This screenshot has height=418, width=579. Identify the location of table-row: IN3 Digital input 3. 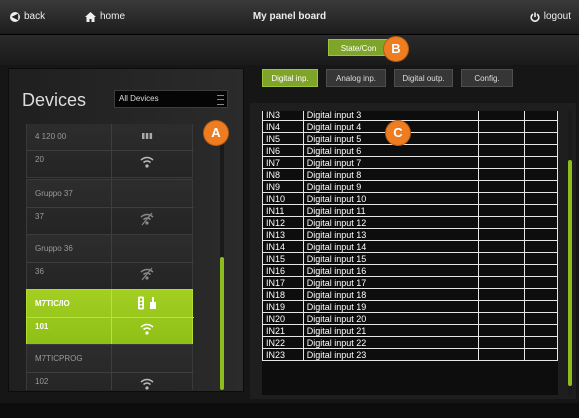
(410, 116).